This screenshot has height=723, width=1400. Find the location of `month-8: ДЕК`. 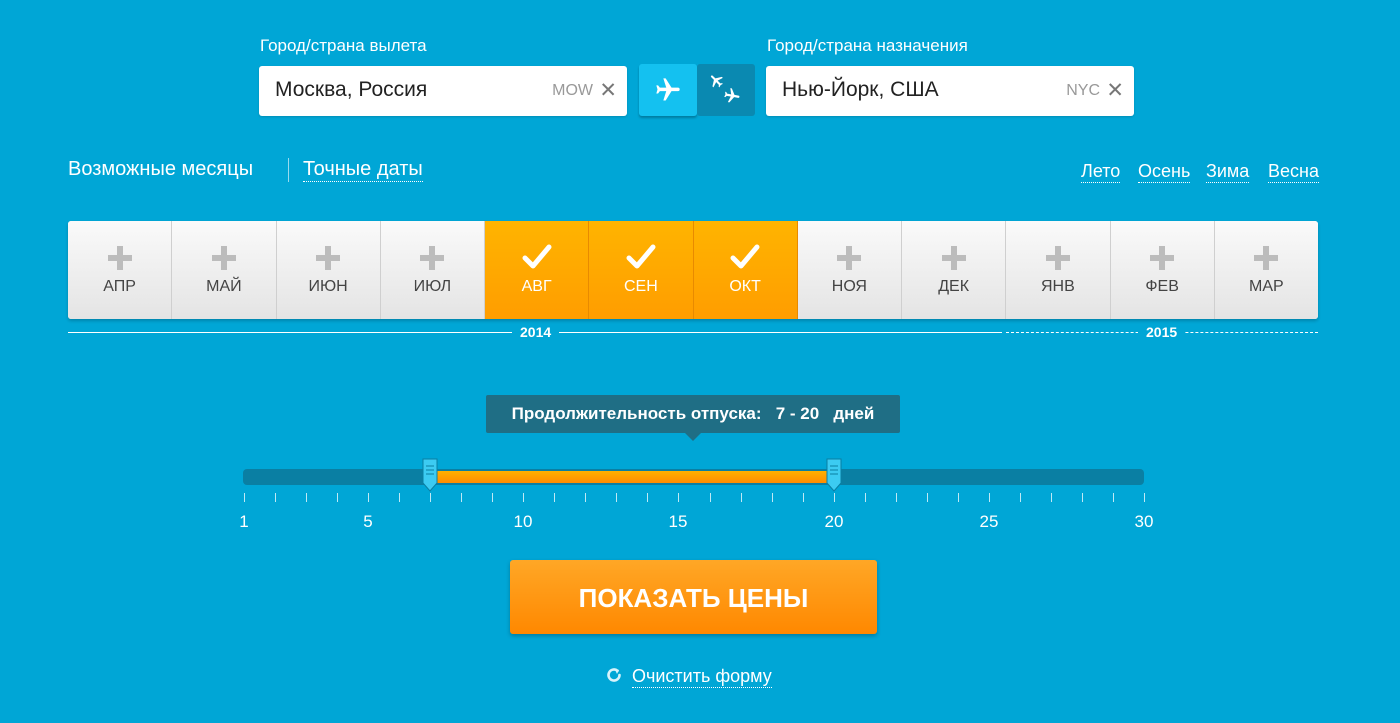

month-8: ДЕК is located at coordinates (954, 270).